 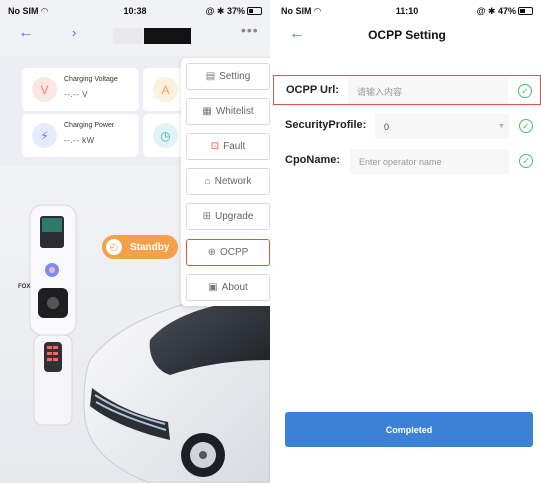 I want to click on whitelist-icon: ▦, so click(x=207, y=111).